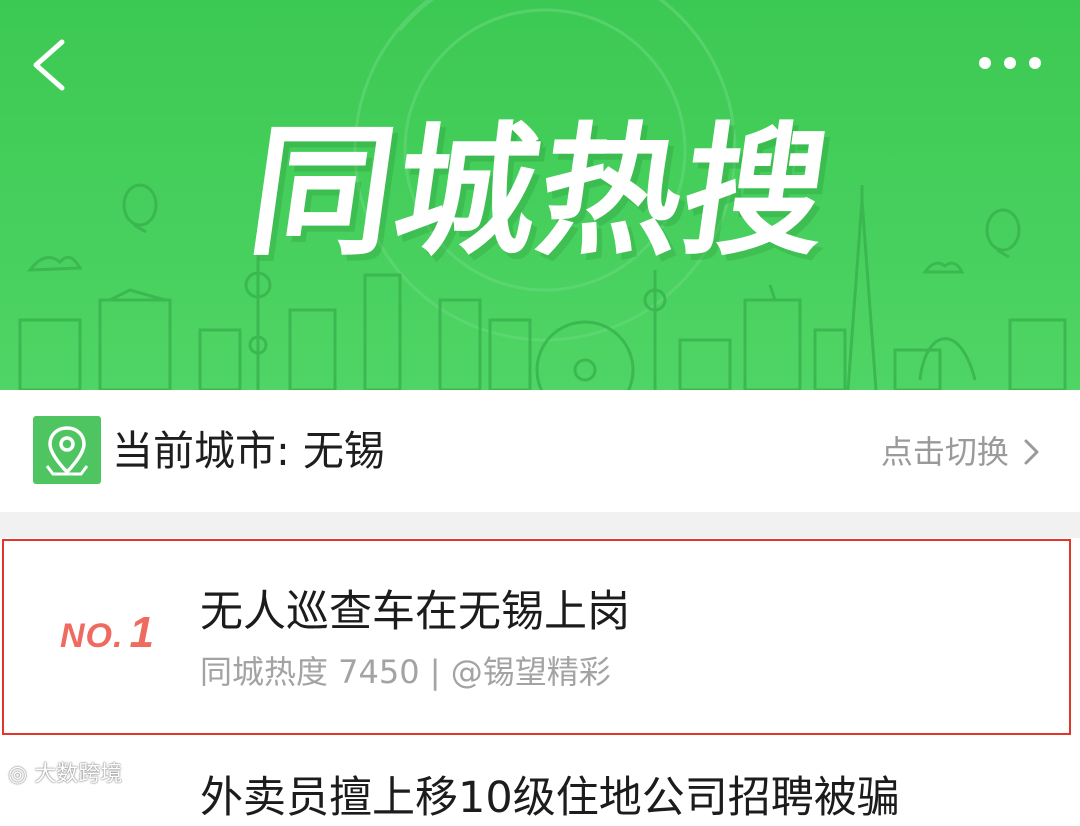 The image size is (1080, 826). What do you see at coordinates (92, 636) in the screenshot?
I see `rank-prefix: NO.` at bounding box center [92, 636].